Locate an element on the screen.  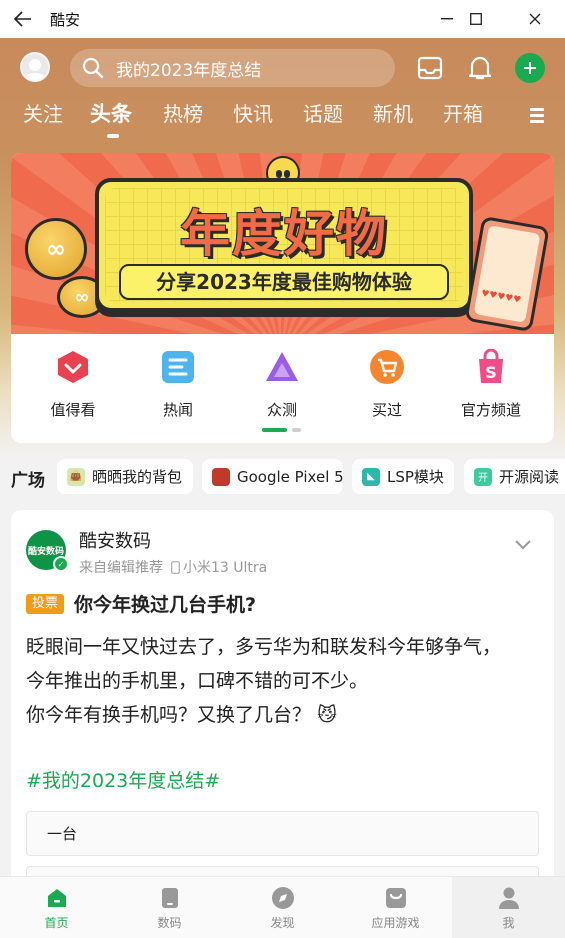
open-source-reader-icon: 开 is located at coordinates (483, 476).